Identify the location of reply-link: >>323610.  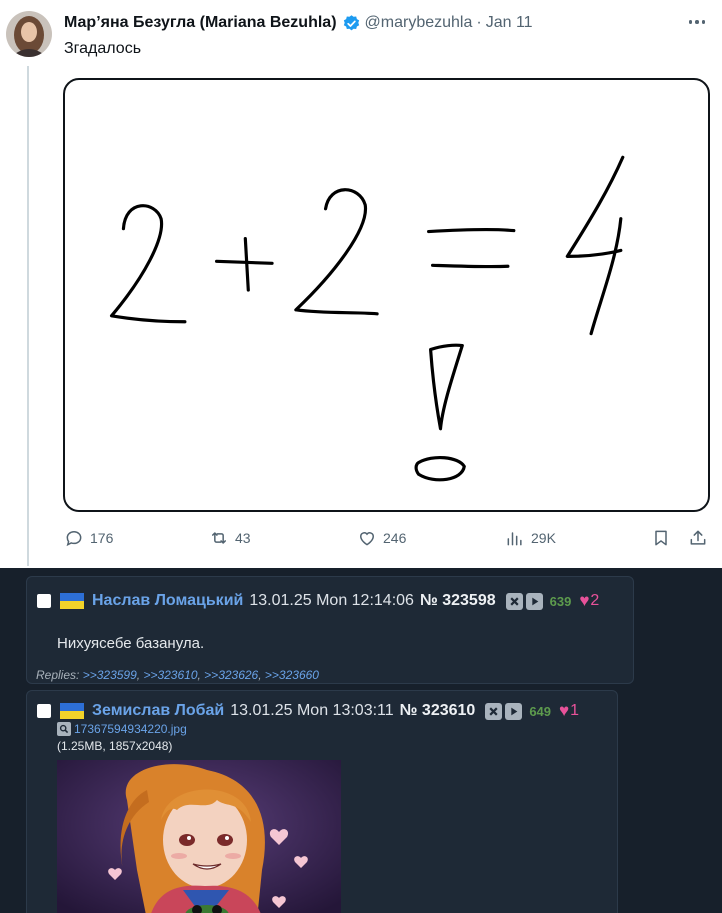
(170, 675).